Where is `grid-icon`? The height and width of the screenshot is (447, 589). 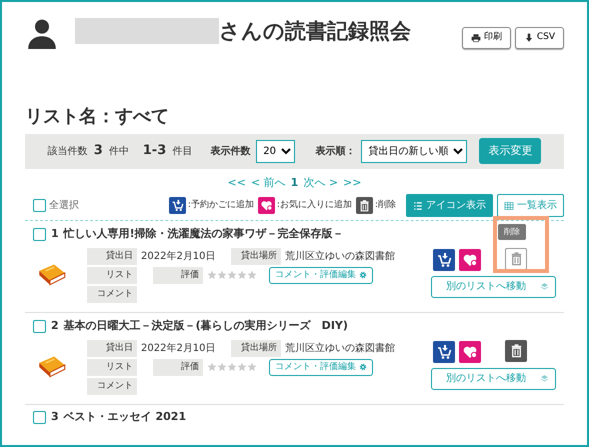
grid-icon is located at coordinates (509, 205).